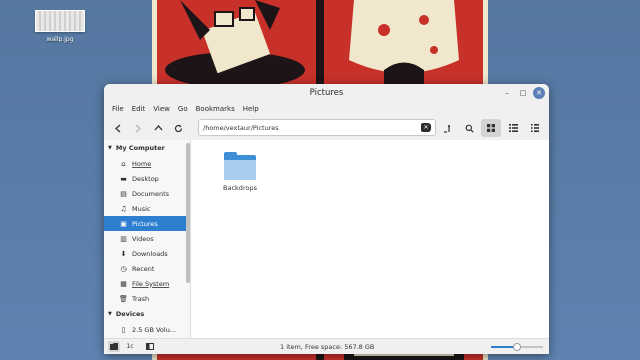 The height and width of the screenshot is (360, 640). What do you see at coordinates (123, 268) in the screenshot?
I see `recent-icon: ◷` at bounding box center [123, 268].